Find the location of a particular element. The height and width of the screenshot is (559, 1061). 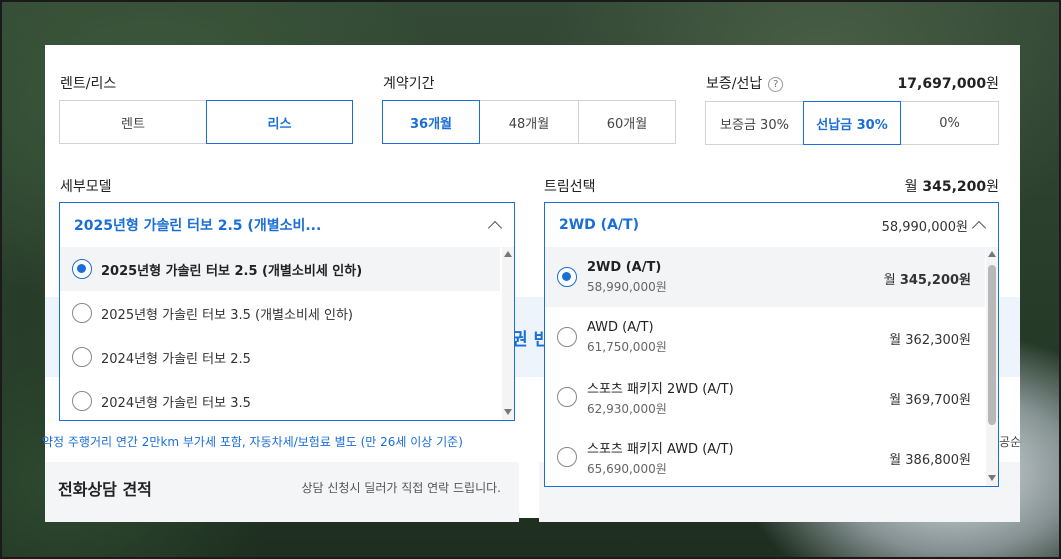

trim-option-text: 2WD (A/T) 58,990,000원 is located at coordinates (627, 277).